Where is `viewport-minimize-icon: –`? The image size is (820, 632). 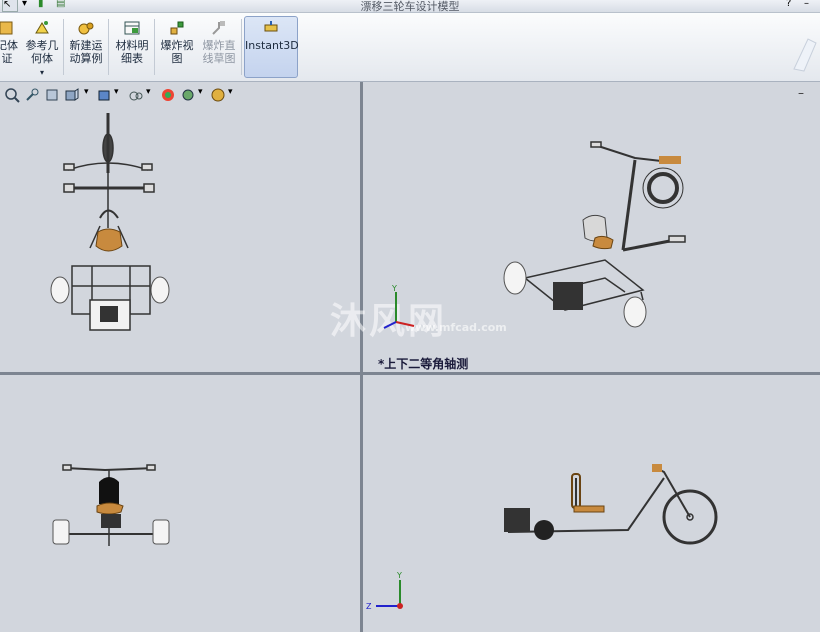 viewport-minimize-icon: – is located at coordinates (801, 93).